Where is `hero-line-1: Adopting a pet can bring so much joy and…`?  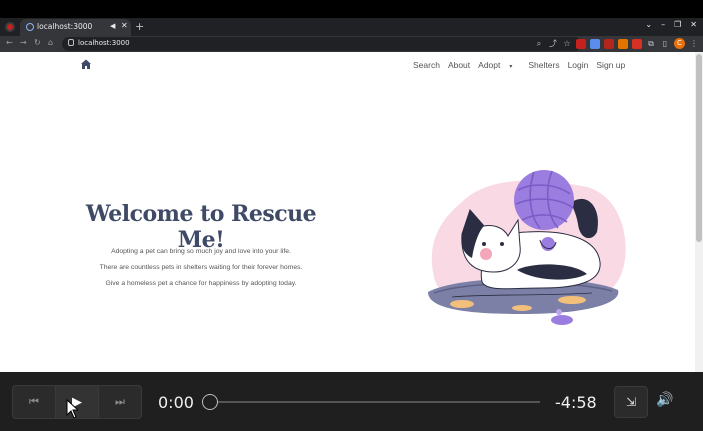 hero-line-1: Adopting a pet can bring so much joy and… is located at coordinates (201, 251).